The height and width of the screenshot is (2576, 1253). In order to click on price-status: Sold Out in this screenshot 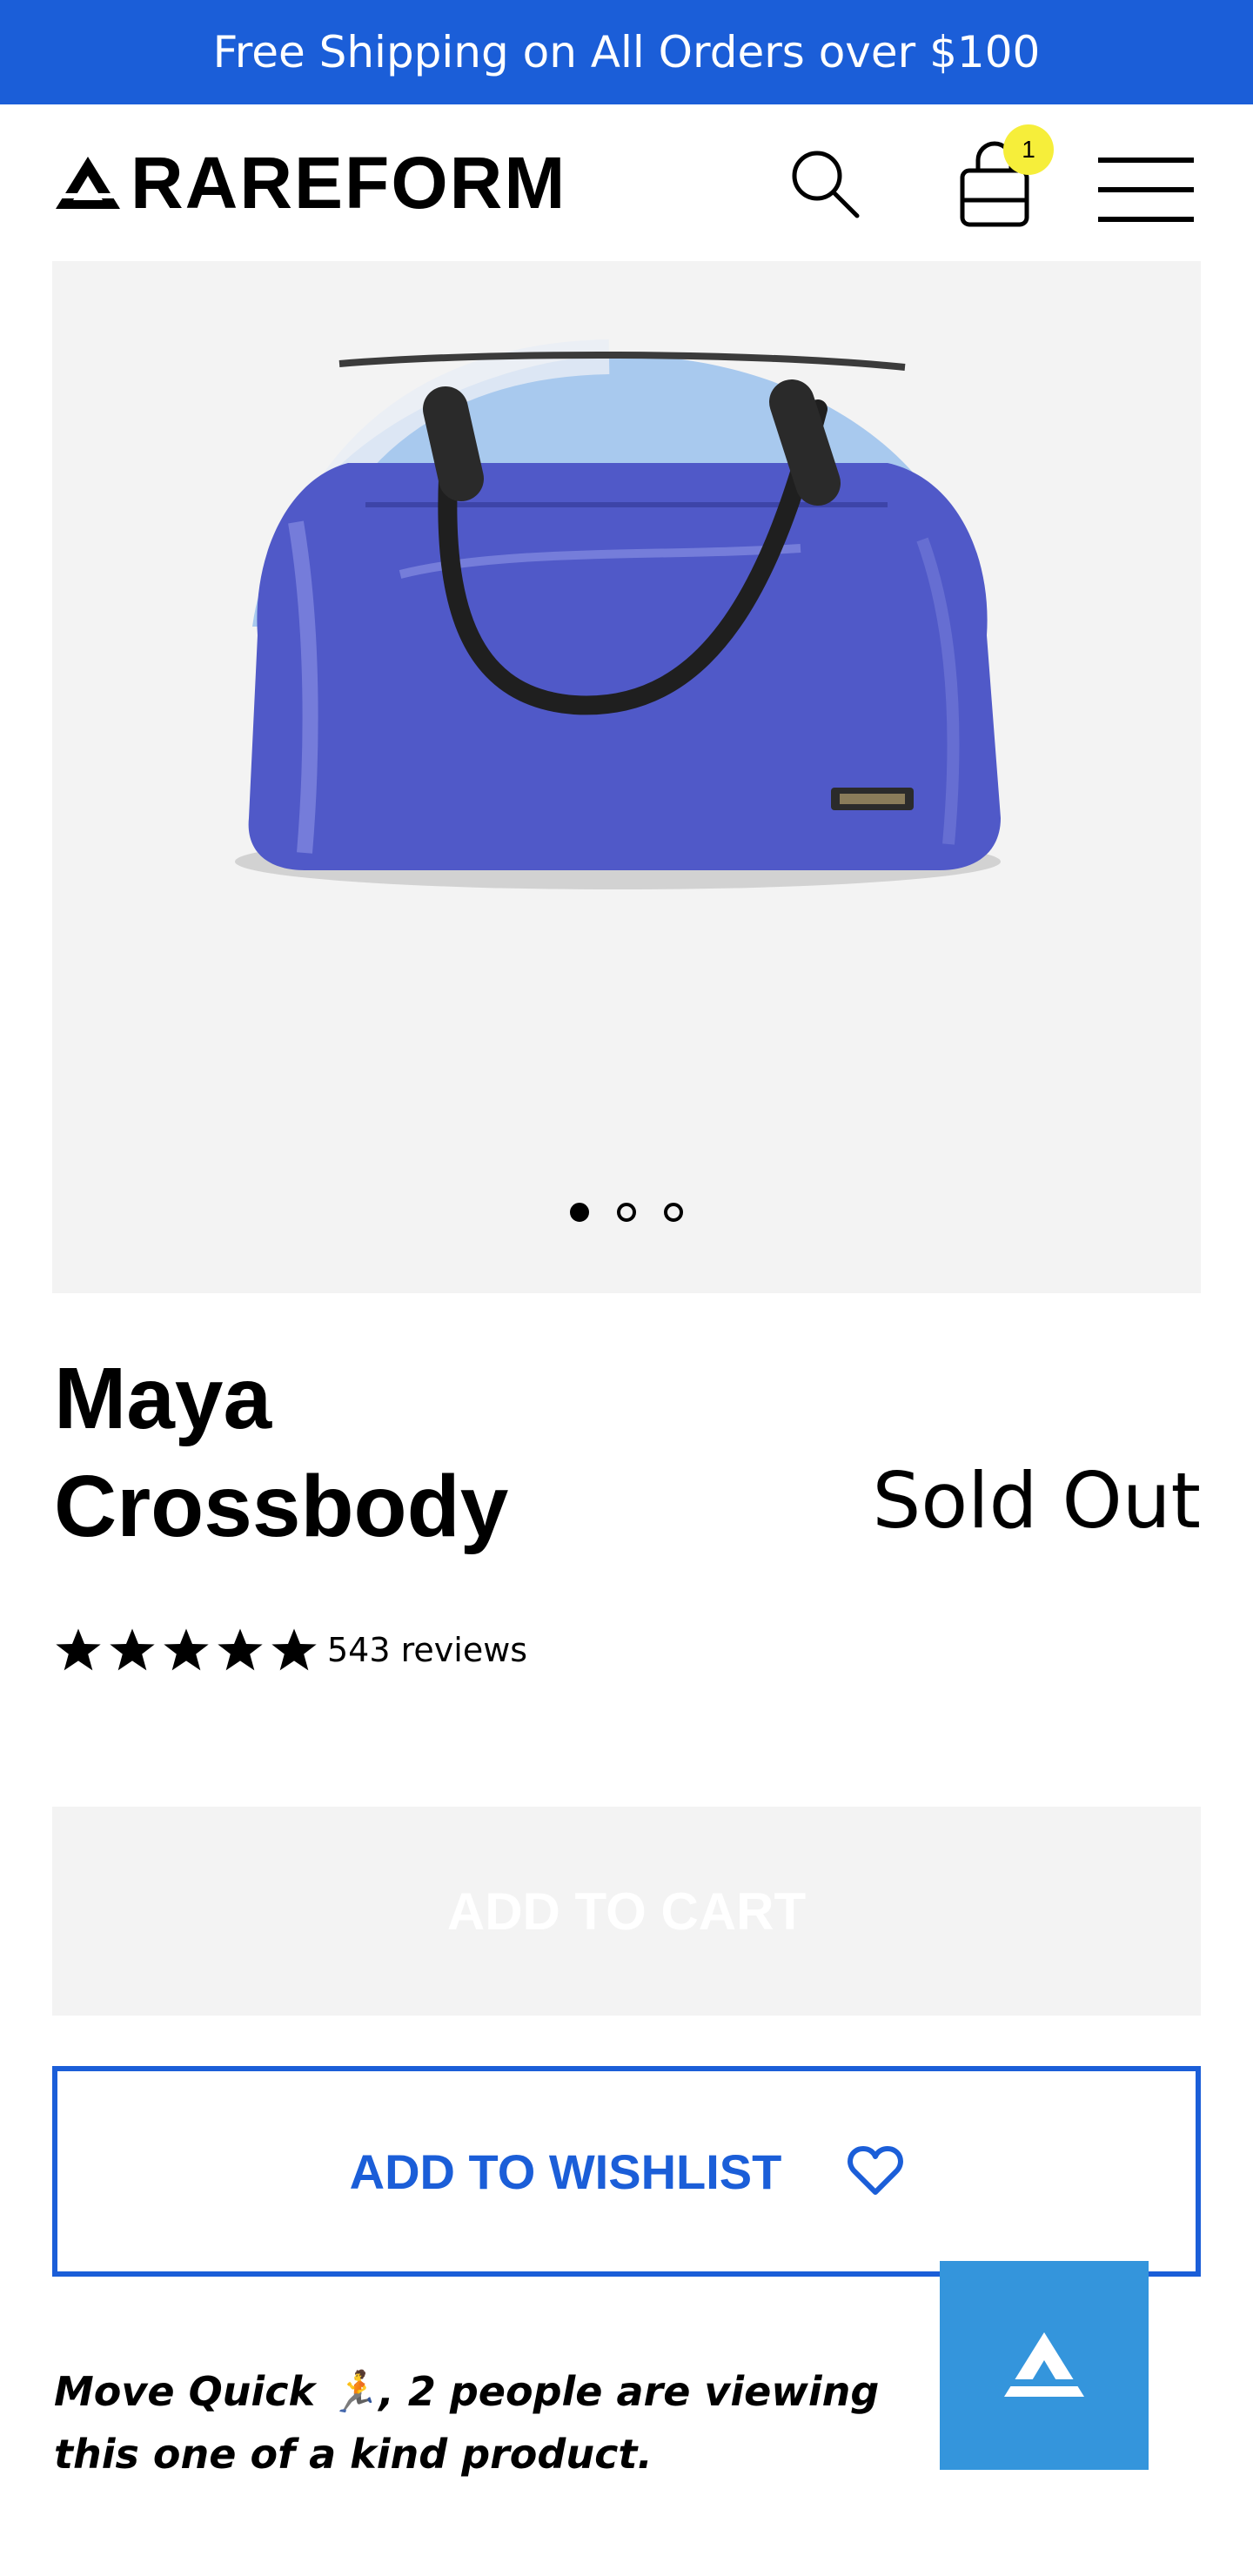, I will do `click(1036, 1501)`.